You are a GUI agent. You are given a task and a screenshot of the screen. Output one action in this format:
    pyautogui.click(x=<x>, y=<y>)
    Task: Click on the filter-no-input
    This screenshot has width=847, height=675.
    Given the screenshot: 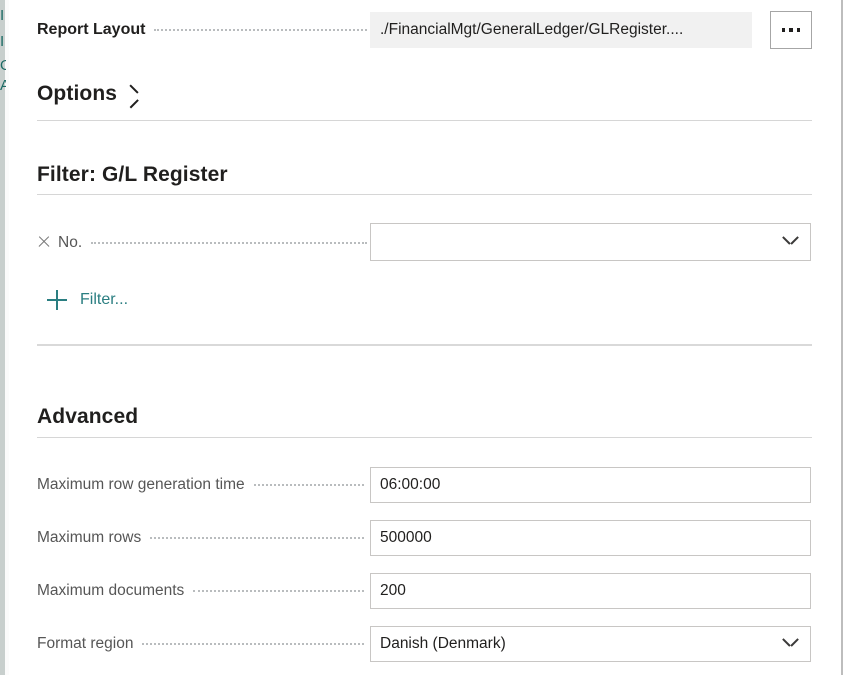 What is the action you would take?
    pyautogui.click(x=590, y=242)
    